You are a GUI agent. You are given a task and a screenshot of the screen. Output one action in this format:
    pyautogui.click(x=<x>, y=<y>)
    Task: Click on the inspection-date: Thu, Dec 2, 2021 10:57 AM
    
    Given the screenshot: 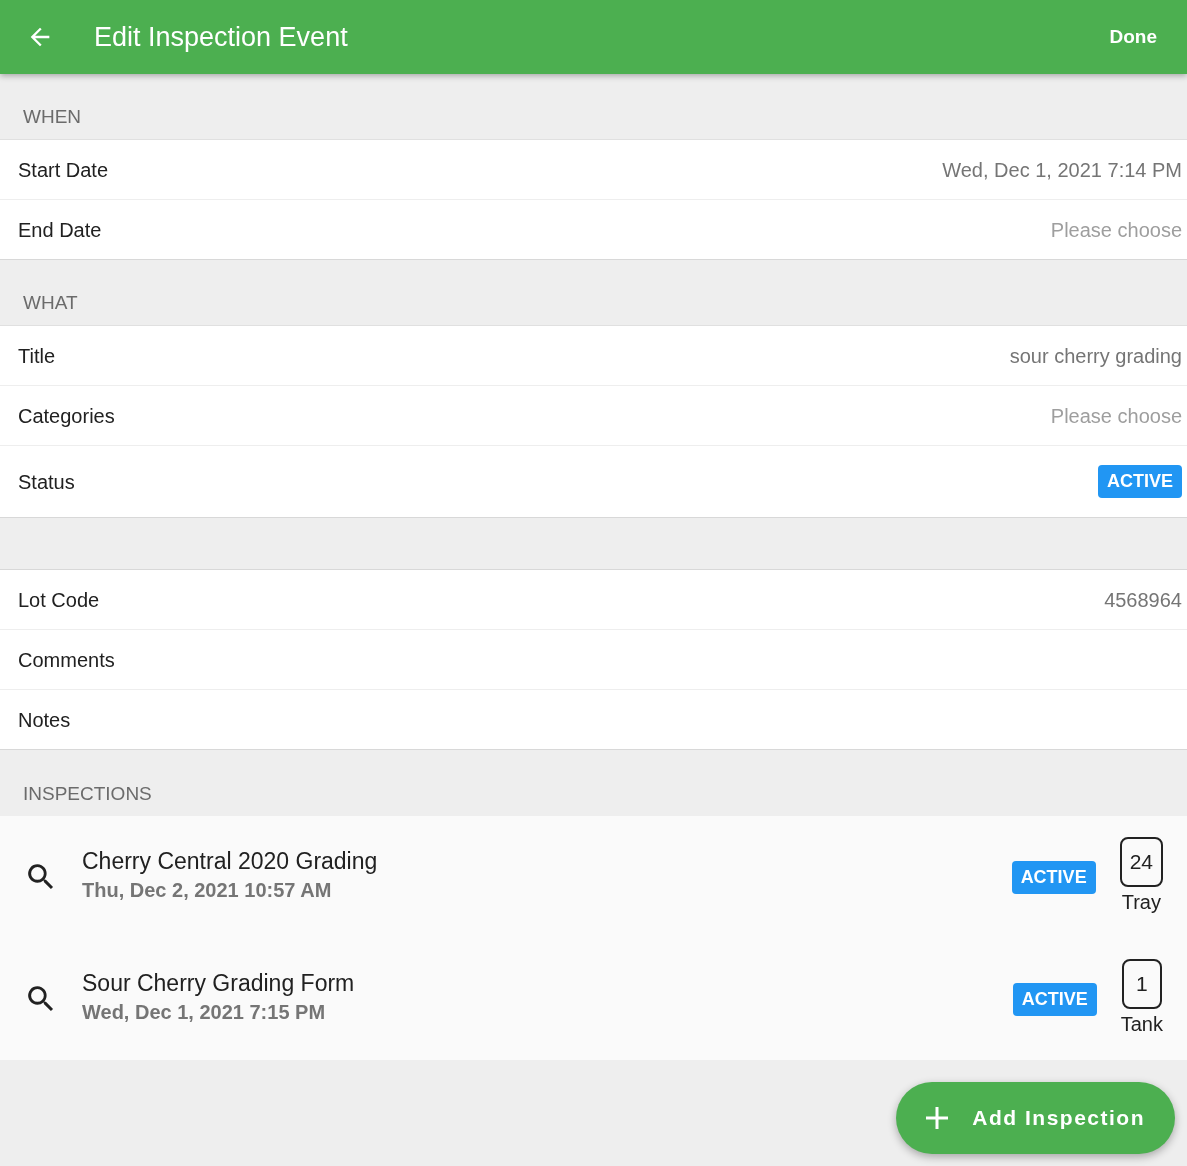 What is the action you would take?
    pyautogui.click(x=207, y=890)
    